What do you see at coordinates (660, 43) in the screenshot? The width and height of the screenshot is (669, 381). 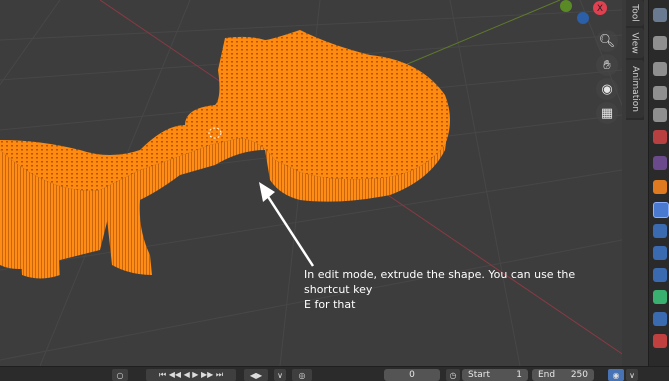 I see `render-icon` at bounding box center [660, 43].